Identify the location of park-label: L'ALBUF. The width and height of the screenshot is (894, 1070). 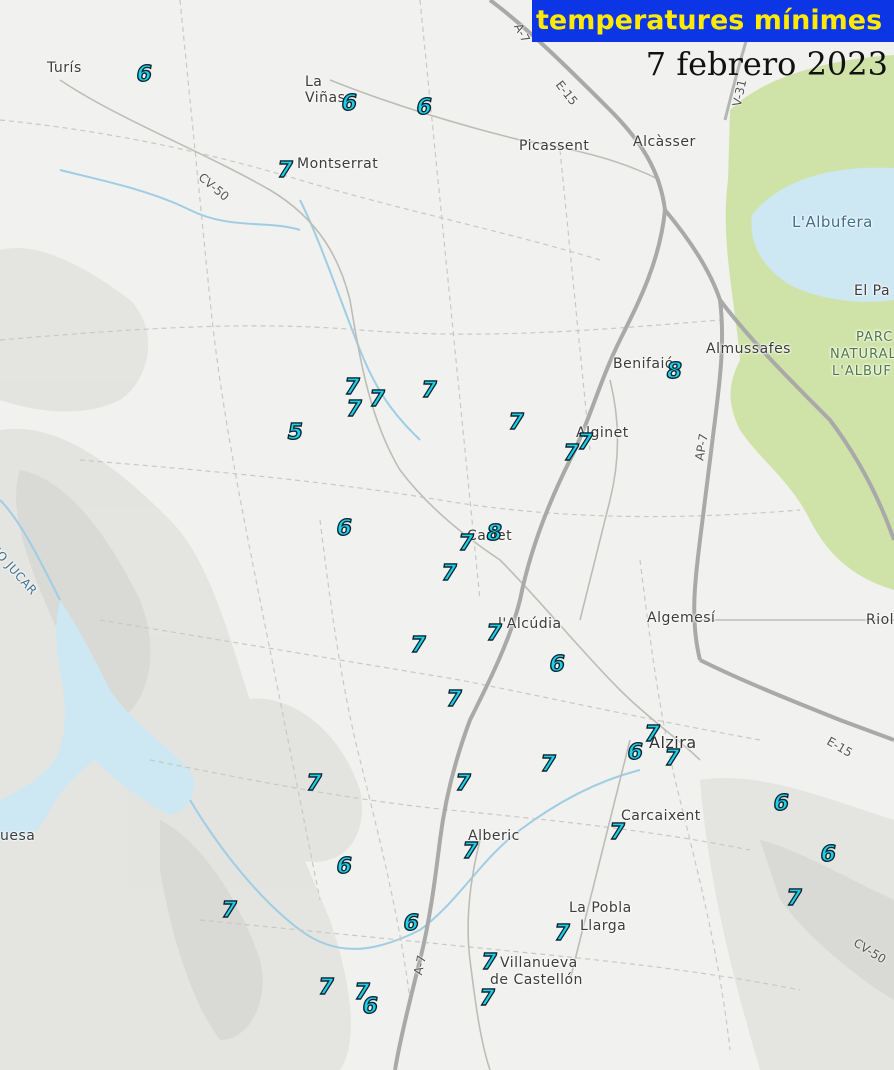
(862, 371).